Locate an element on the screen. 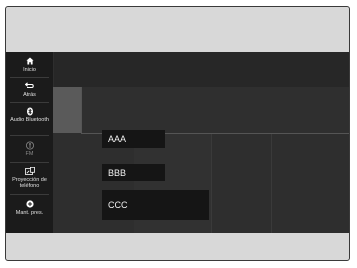 The height and width of the screenshot is (268, 357). add-preset-icon is located at coordinates (30, 204).